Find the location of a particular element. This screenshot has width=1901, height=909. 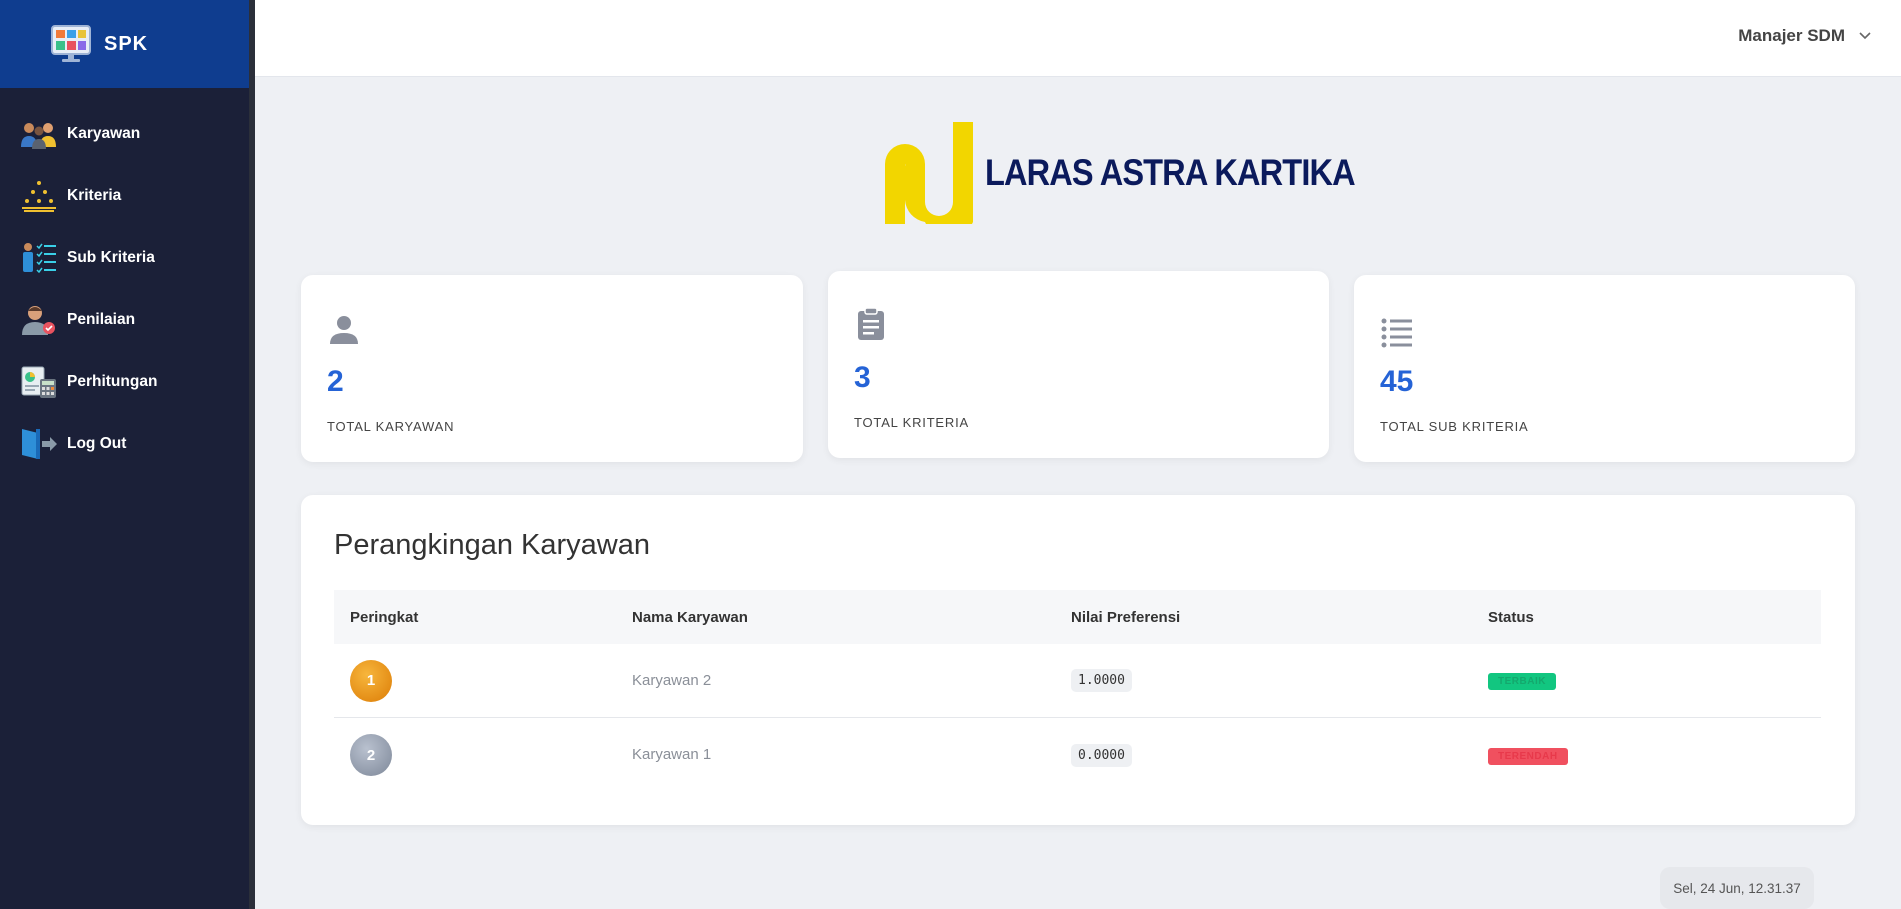

employee-name: Karyawan 2 is located at coordinates (672, 680).